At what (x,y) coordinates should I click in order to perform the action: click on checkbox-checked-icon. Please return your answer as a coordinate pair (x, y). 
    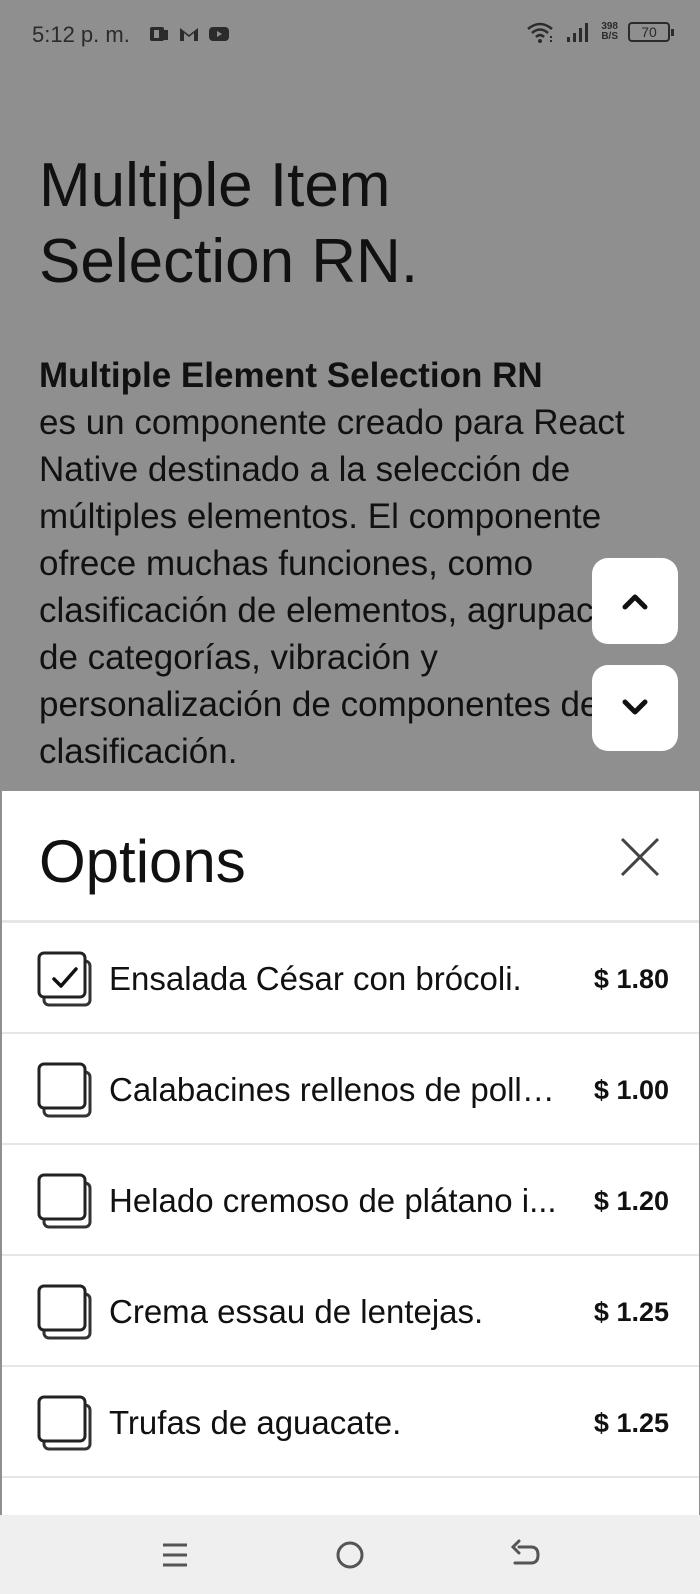
    Looking at the image, I should click on (66, 979).